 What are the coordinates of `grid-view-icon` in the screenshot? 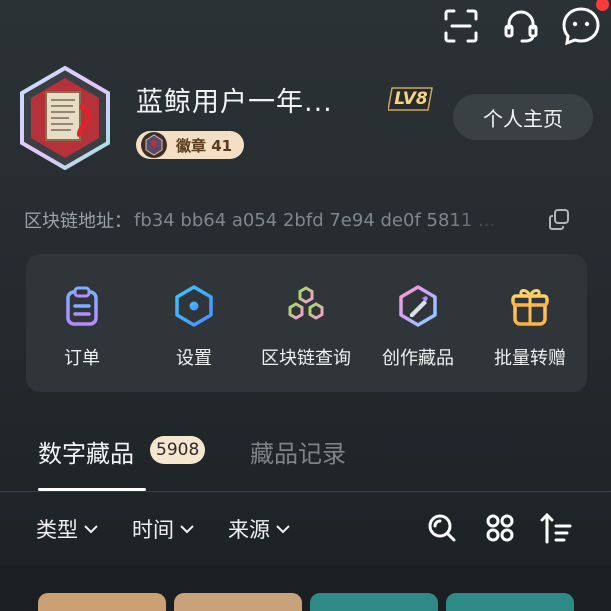 It's located at (500, 528).